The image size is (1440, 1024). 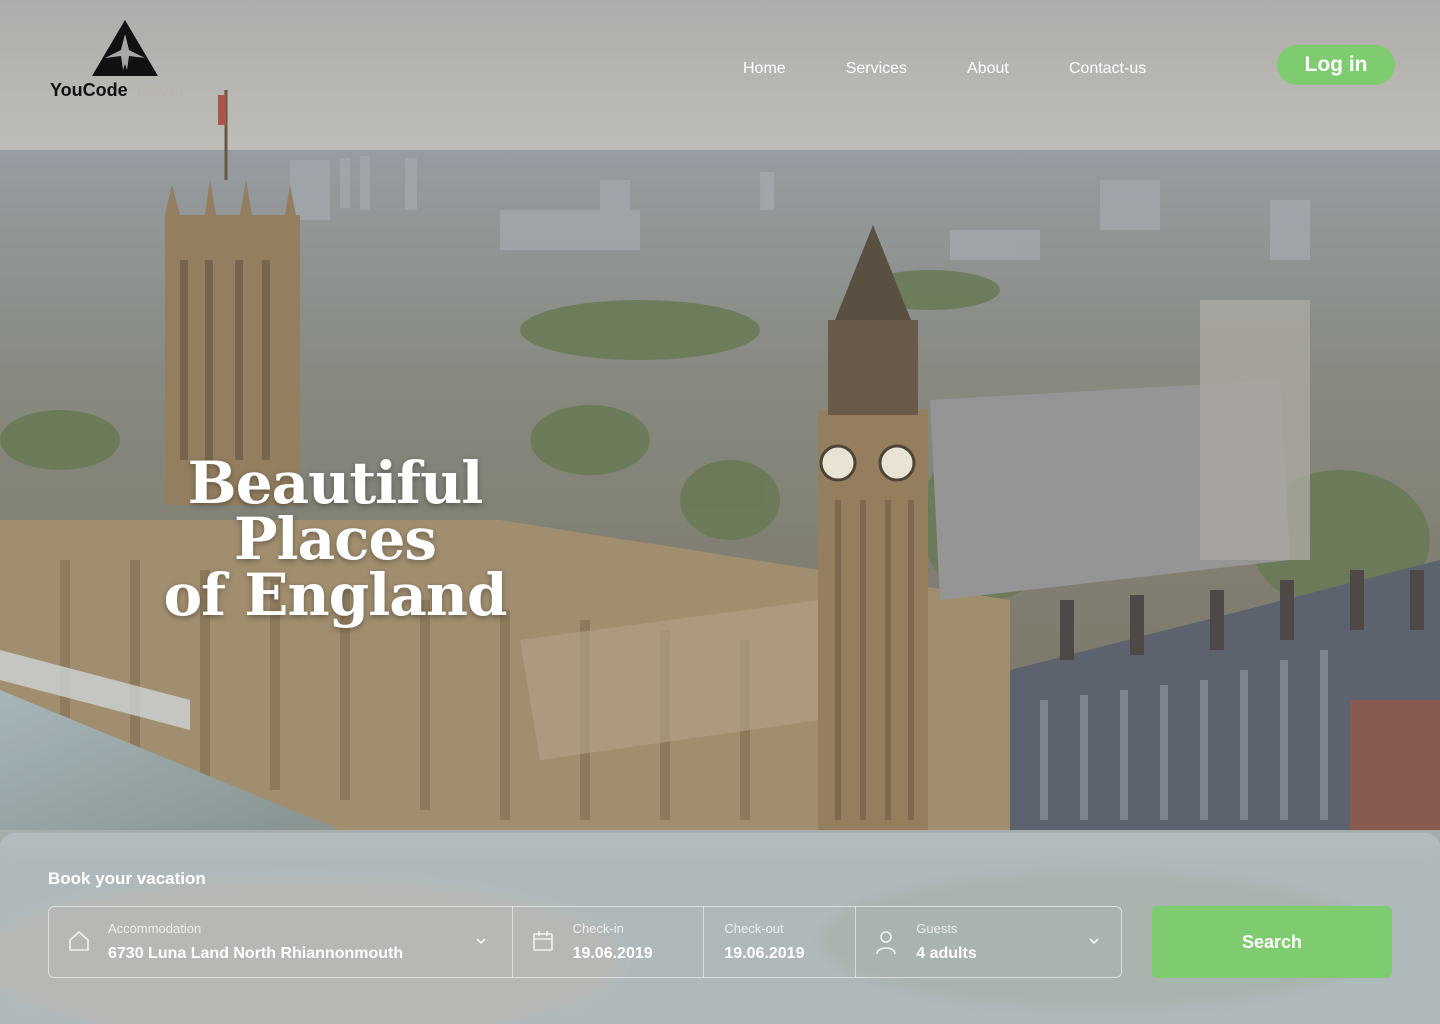 What do you see at coordinates (876, 69) in the screenshot?
I see `nav-services: Services` at bounding box center [876, 69].